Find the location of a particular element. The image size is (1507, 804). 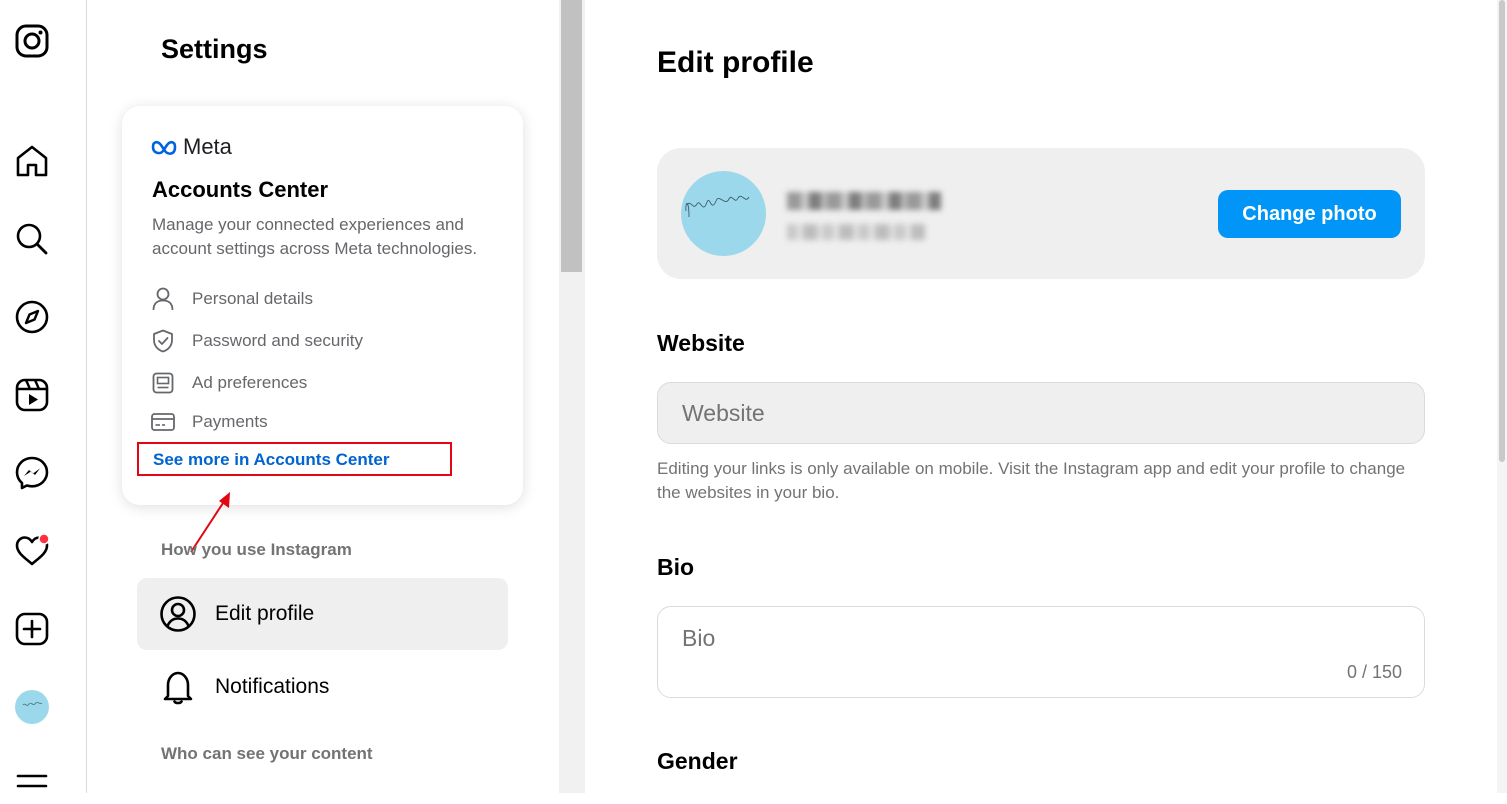

profile-photo-card: Change photo is located at coordinates (1041, 213).